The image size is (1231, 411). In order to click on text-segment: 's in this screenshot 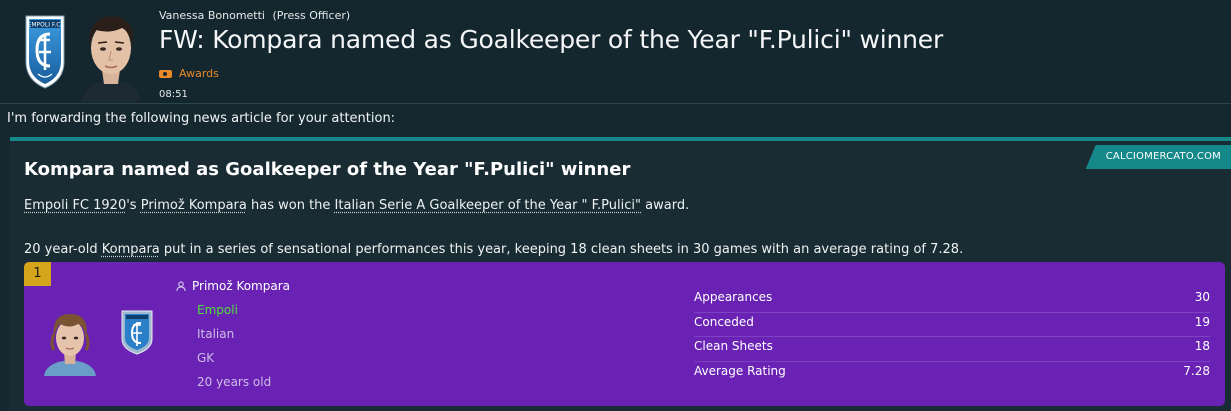, I will do `click(133, 205)`.